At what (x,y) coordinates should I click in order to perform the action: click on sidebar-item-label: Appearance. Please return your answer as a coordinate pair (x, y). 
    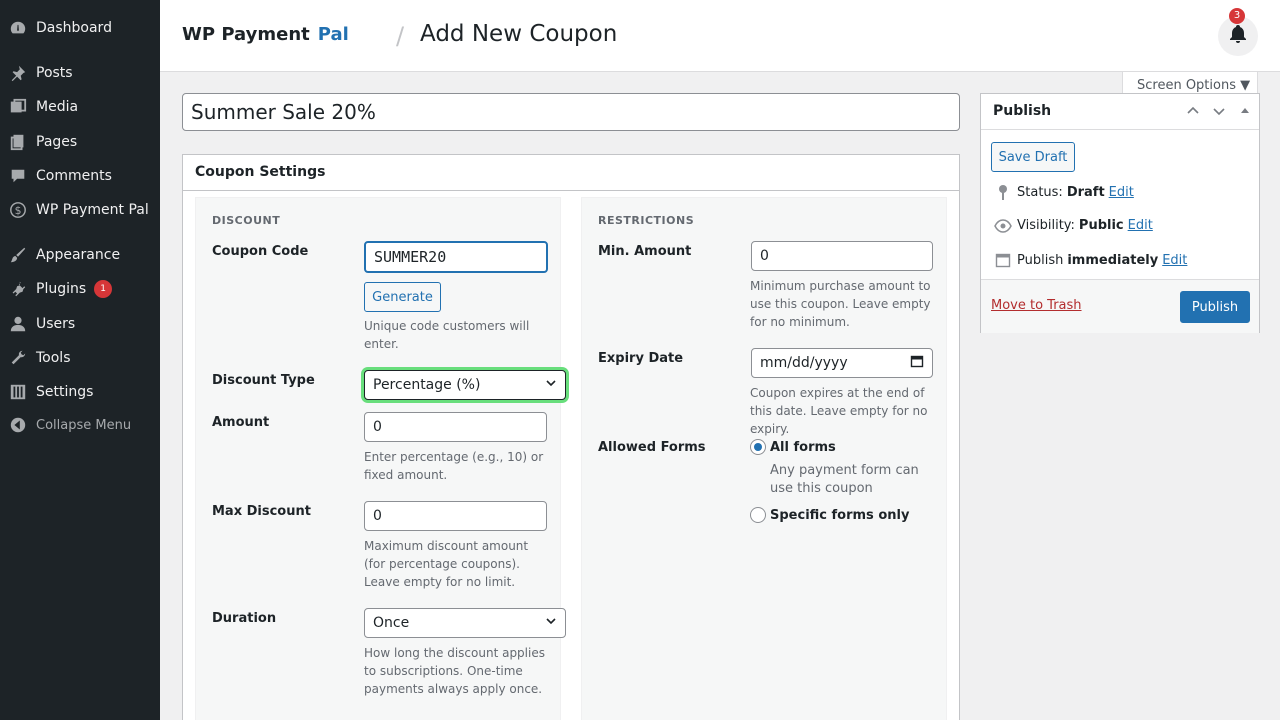
    Looking at the image, I should click on (78, 255).